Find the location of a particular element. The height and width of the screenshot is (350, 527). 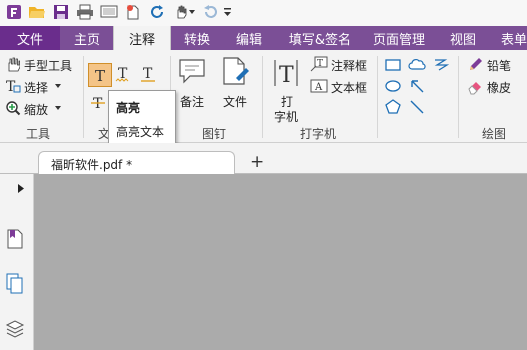

document-tab-title: 福昕软件.pdf * is located at coordinates (92, 165).